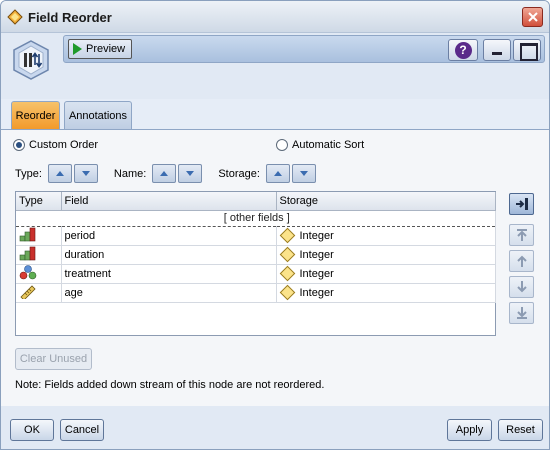 The image size is (550, 450). What do you see at coordinates (28, 292) in the screenshot?
I see `continuous-ruler-icon` at bounding box center [28, 292].